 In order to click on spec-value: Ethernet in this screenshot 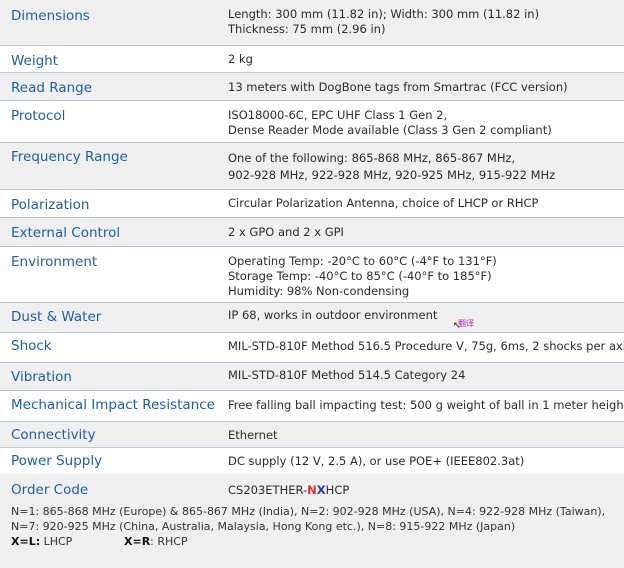, I will do `click(253, 435)`.